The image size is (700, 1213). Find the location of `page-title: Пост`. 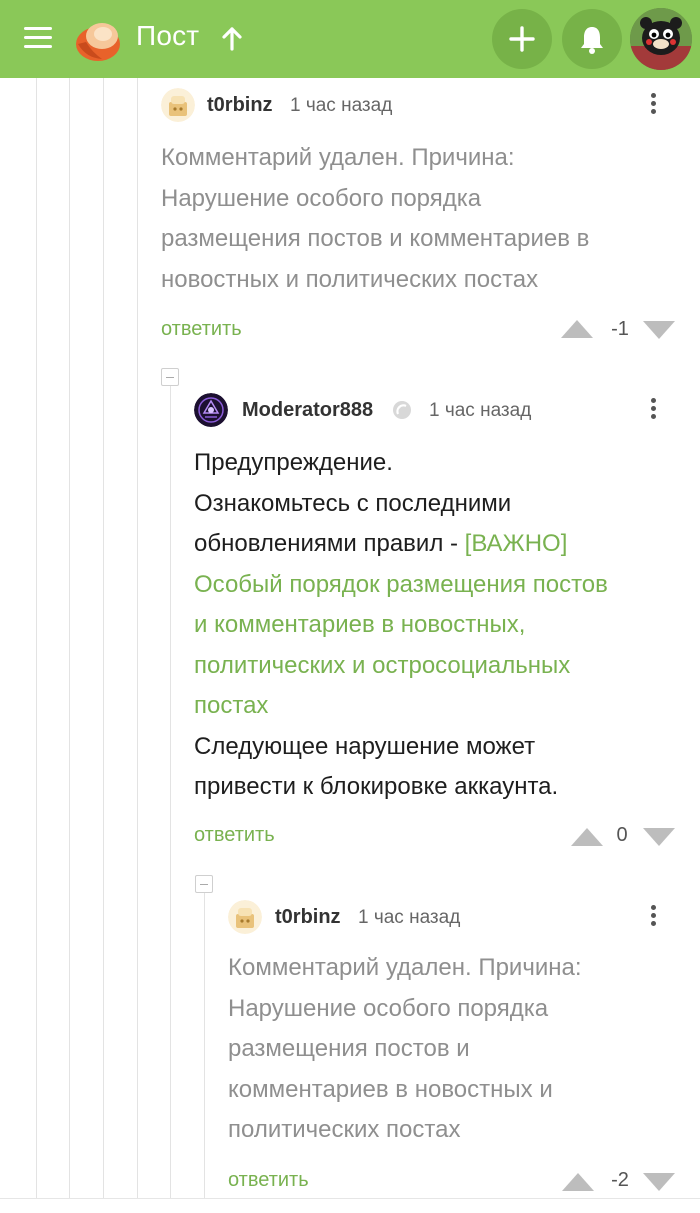

page-title: Пост is located at coordinates (168, 35).